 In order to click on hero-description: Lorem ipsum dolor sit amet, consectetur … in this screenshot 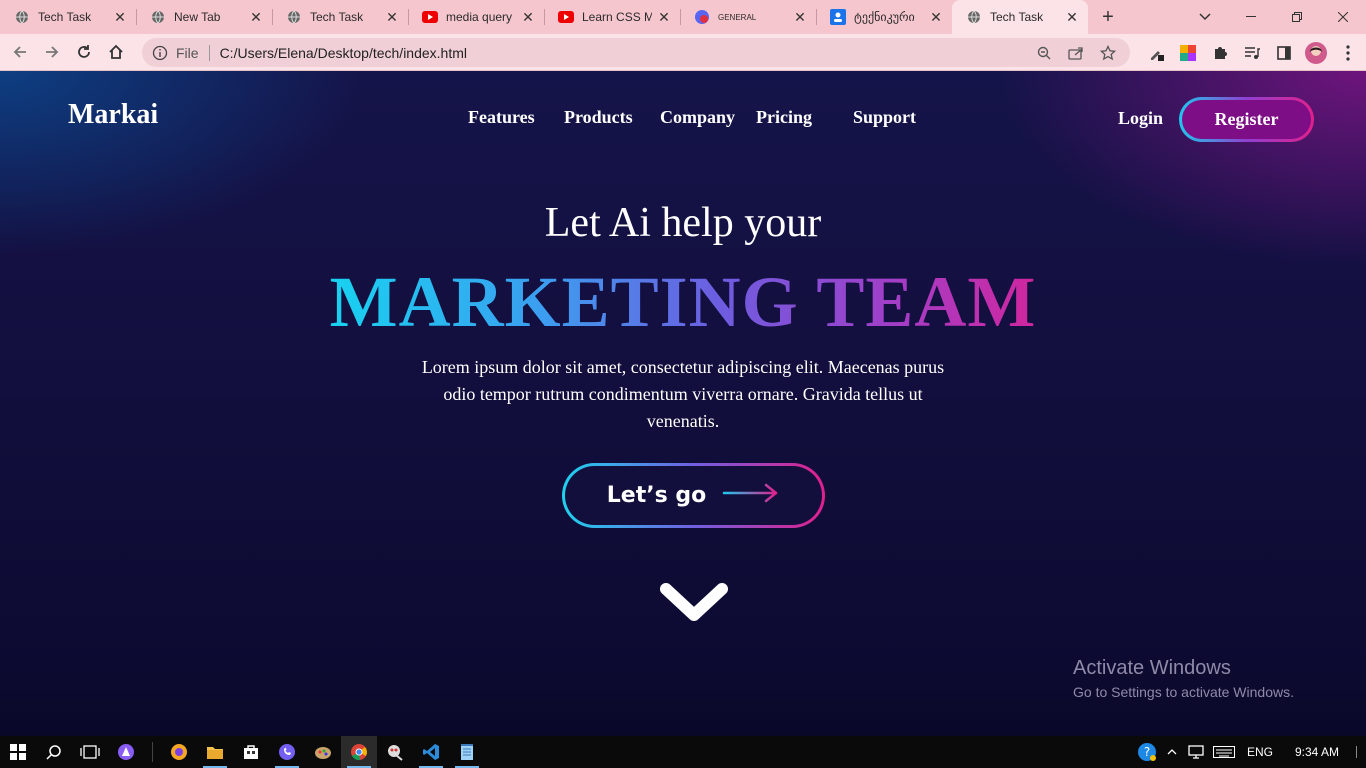, I will do `click(683, 394)`.